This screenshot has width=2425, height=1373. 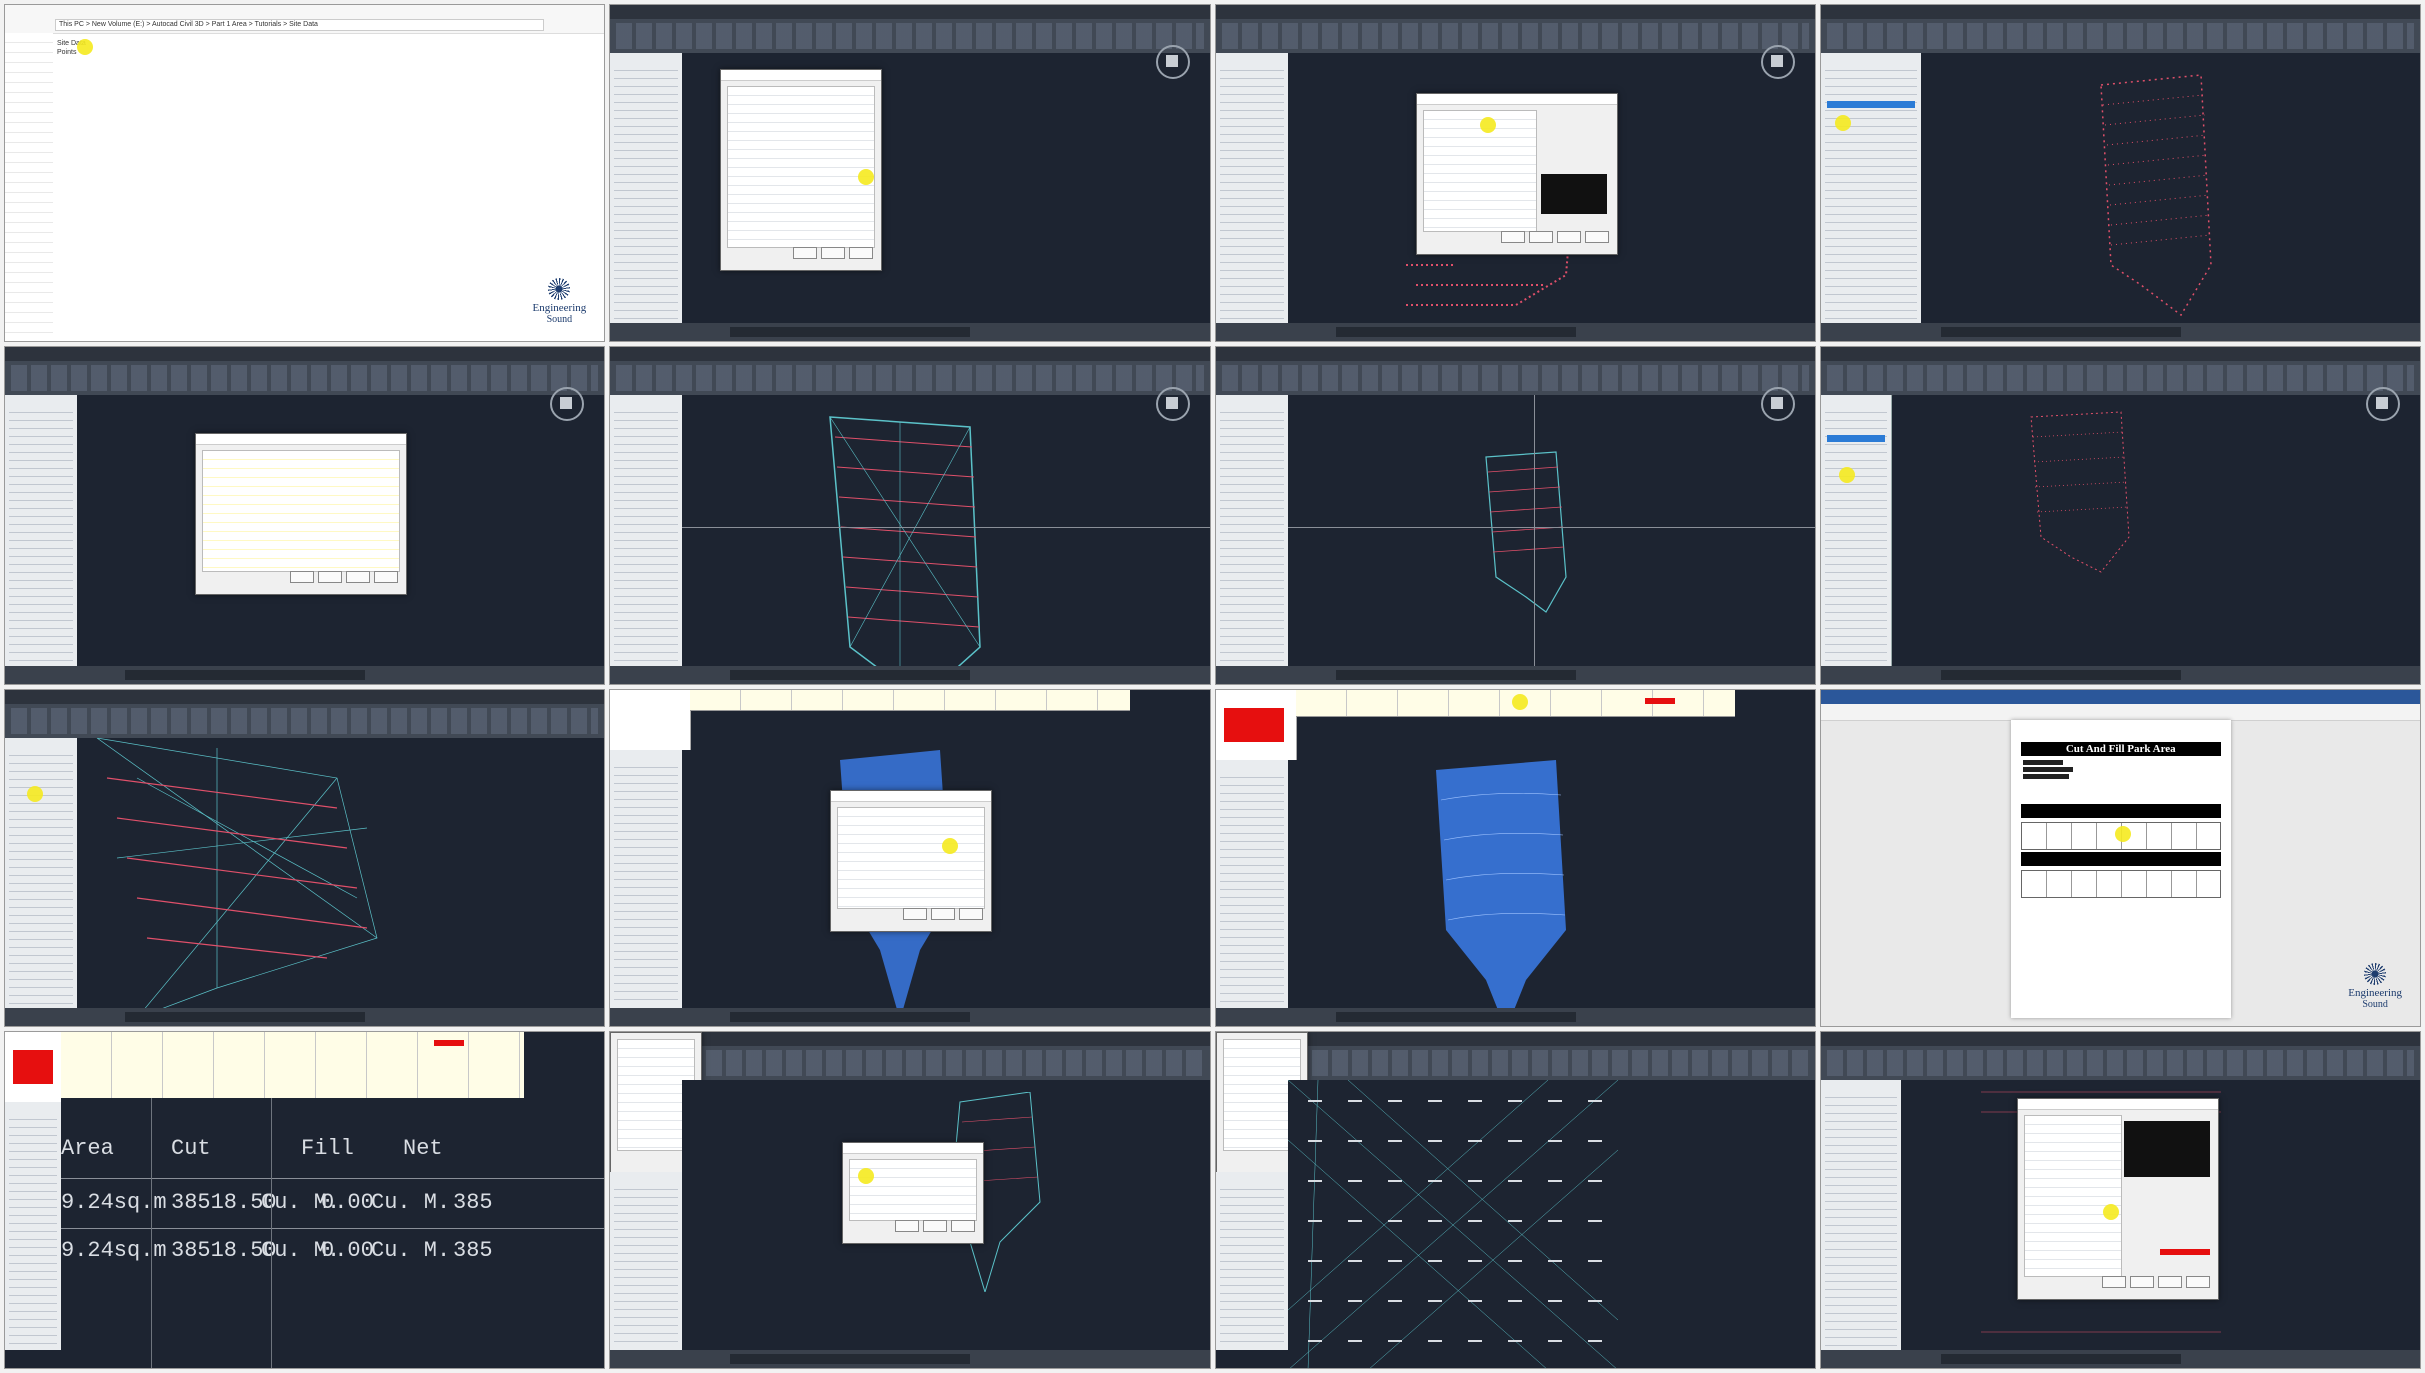 I want to click on table-divider, so click(x=333, y=1228).